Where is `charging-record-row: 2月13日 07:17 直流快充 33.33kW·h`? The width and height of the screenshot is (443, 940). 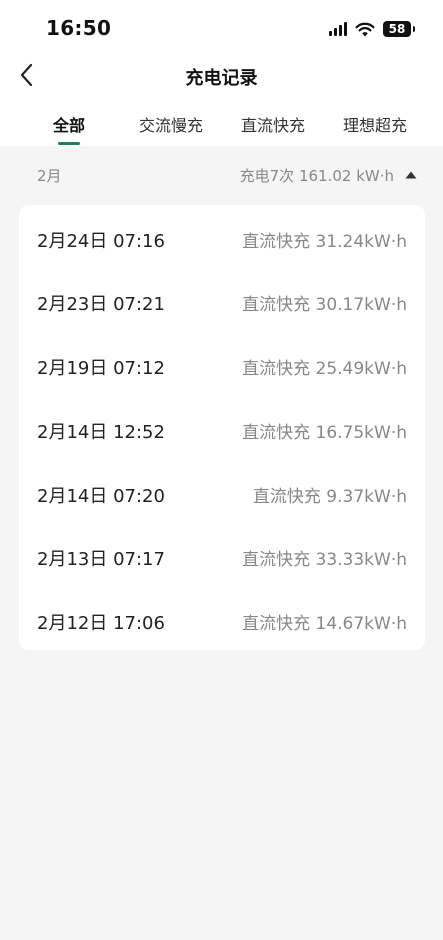 charging-record-row: 2月13日 07:17 直流快充 33.33kW·h is located at coordinates (222, 555).